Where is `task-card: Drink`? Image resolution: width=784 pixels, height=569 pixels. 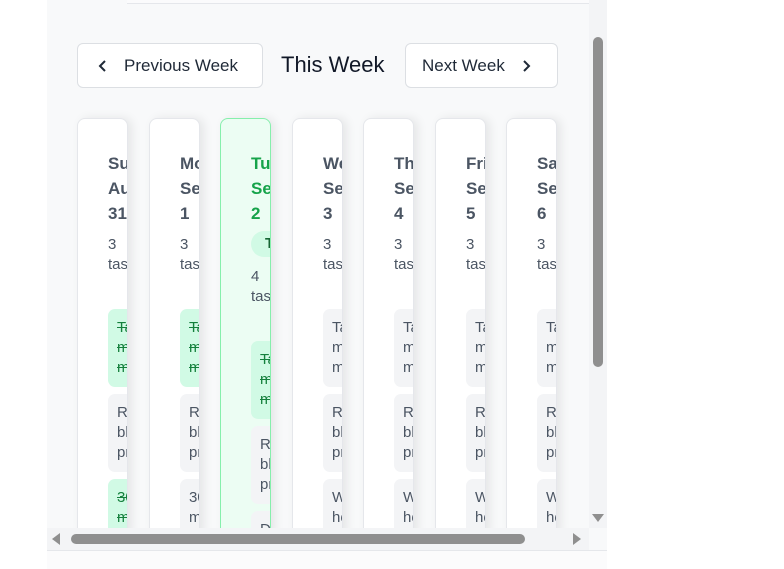 task-card: Drink is located at coordinates (260, 519).